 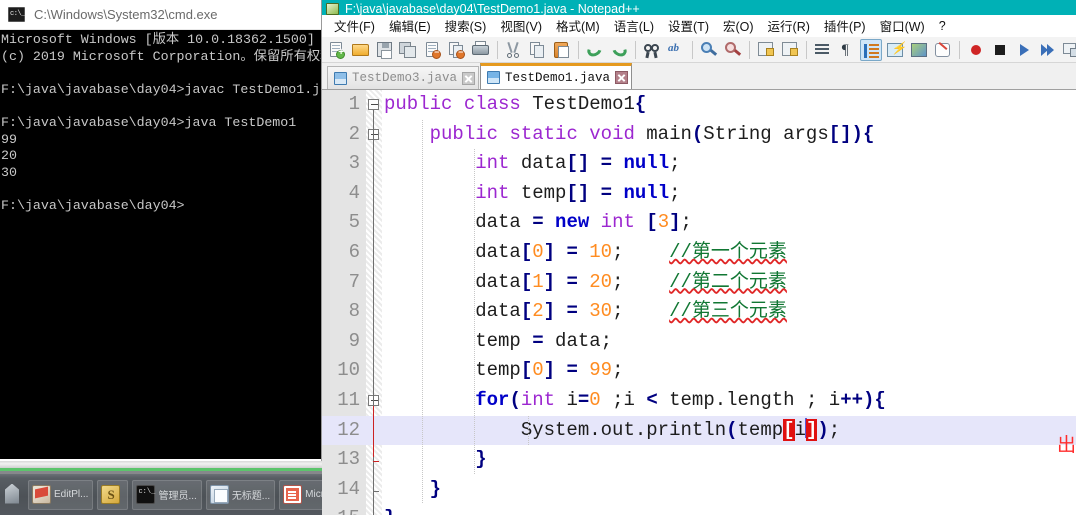 I want to click on line-number: 15, so click(x=341, y=509).